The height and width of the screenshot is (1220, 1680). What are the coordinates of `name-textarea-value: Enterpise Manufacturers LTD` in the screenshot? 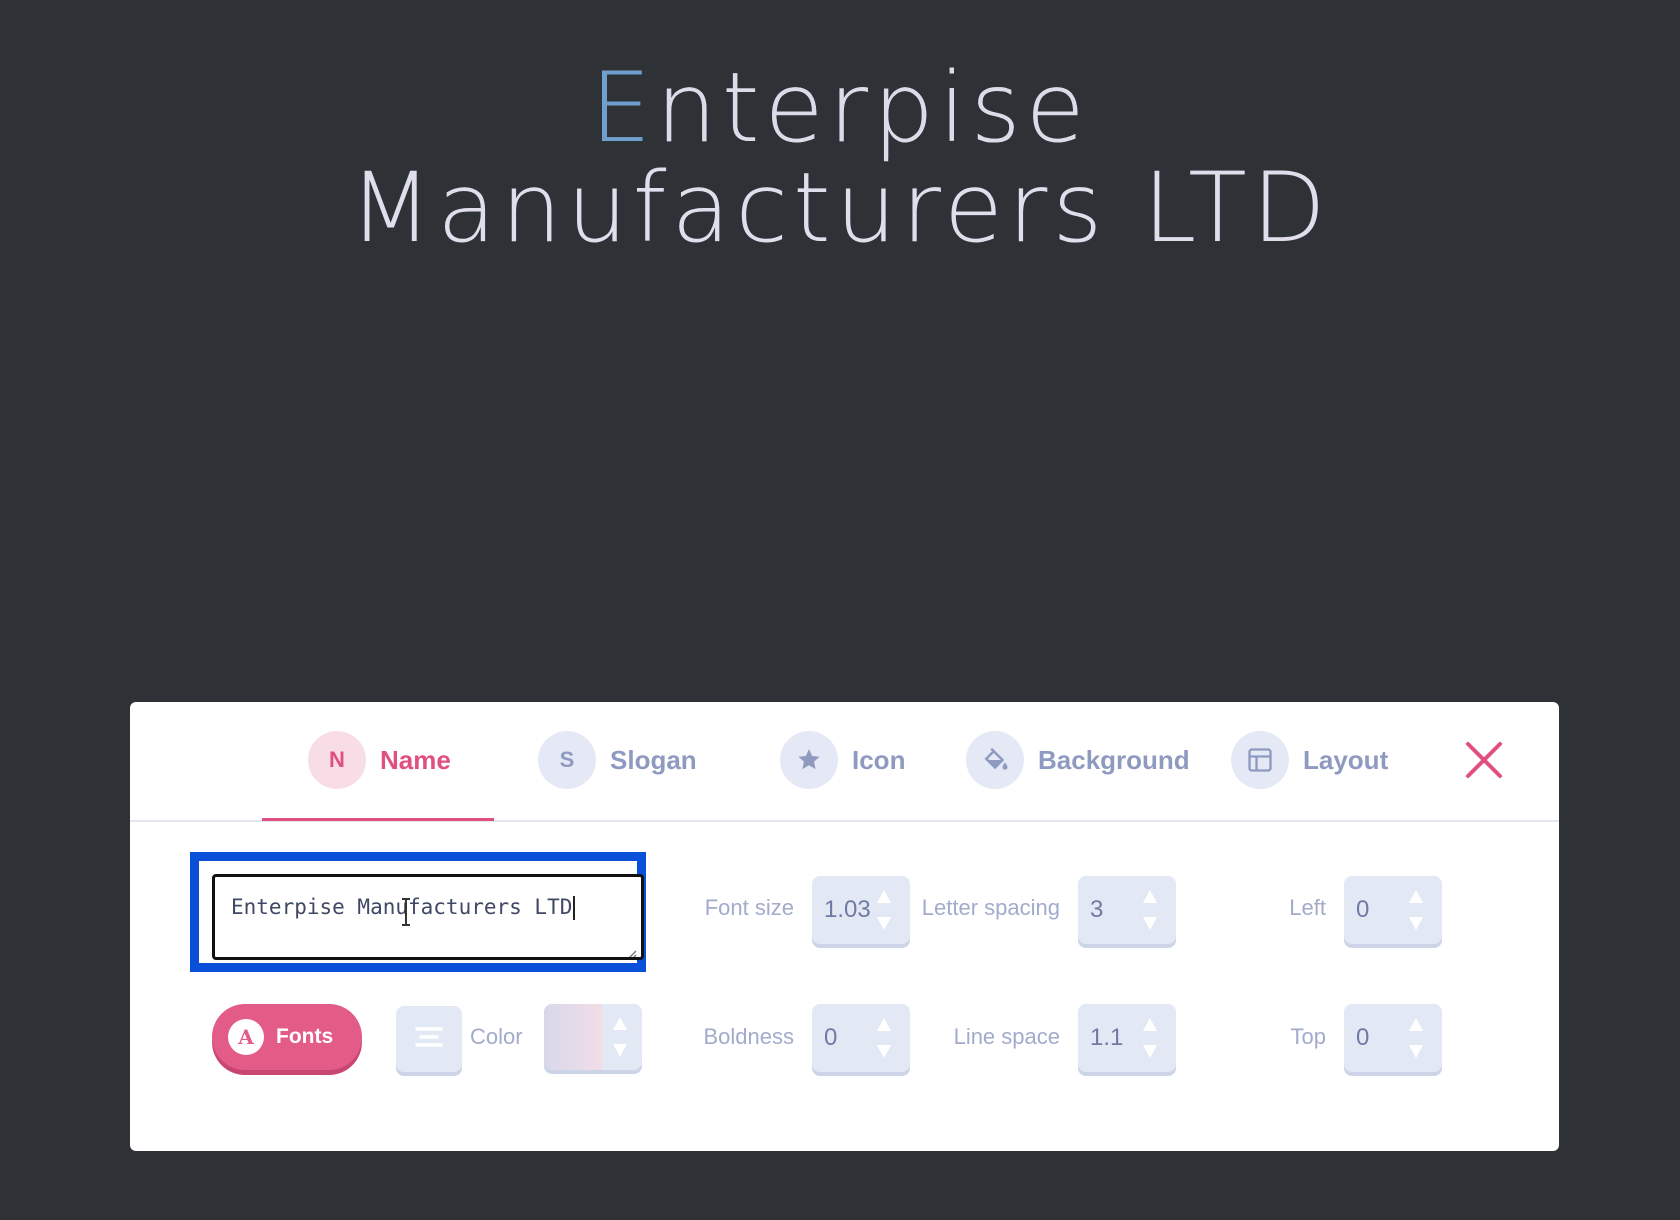 It's located at (402, 907).